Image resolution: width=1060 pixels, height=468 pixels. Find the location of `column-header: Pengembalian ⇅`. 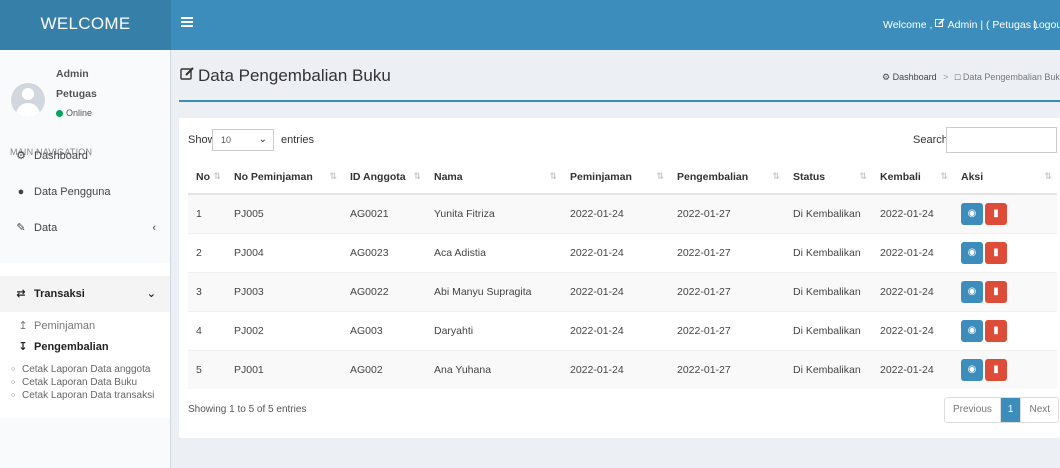

column-header: Pengembalian ⇅ is located at coordinates (727, 177).